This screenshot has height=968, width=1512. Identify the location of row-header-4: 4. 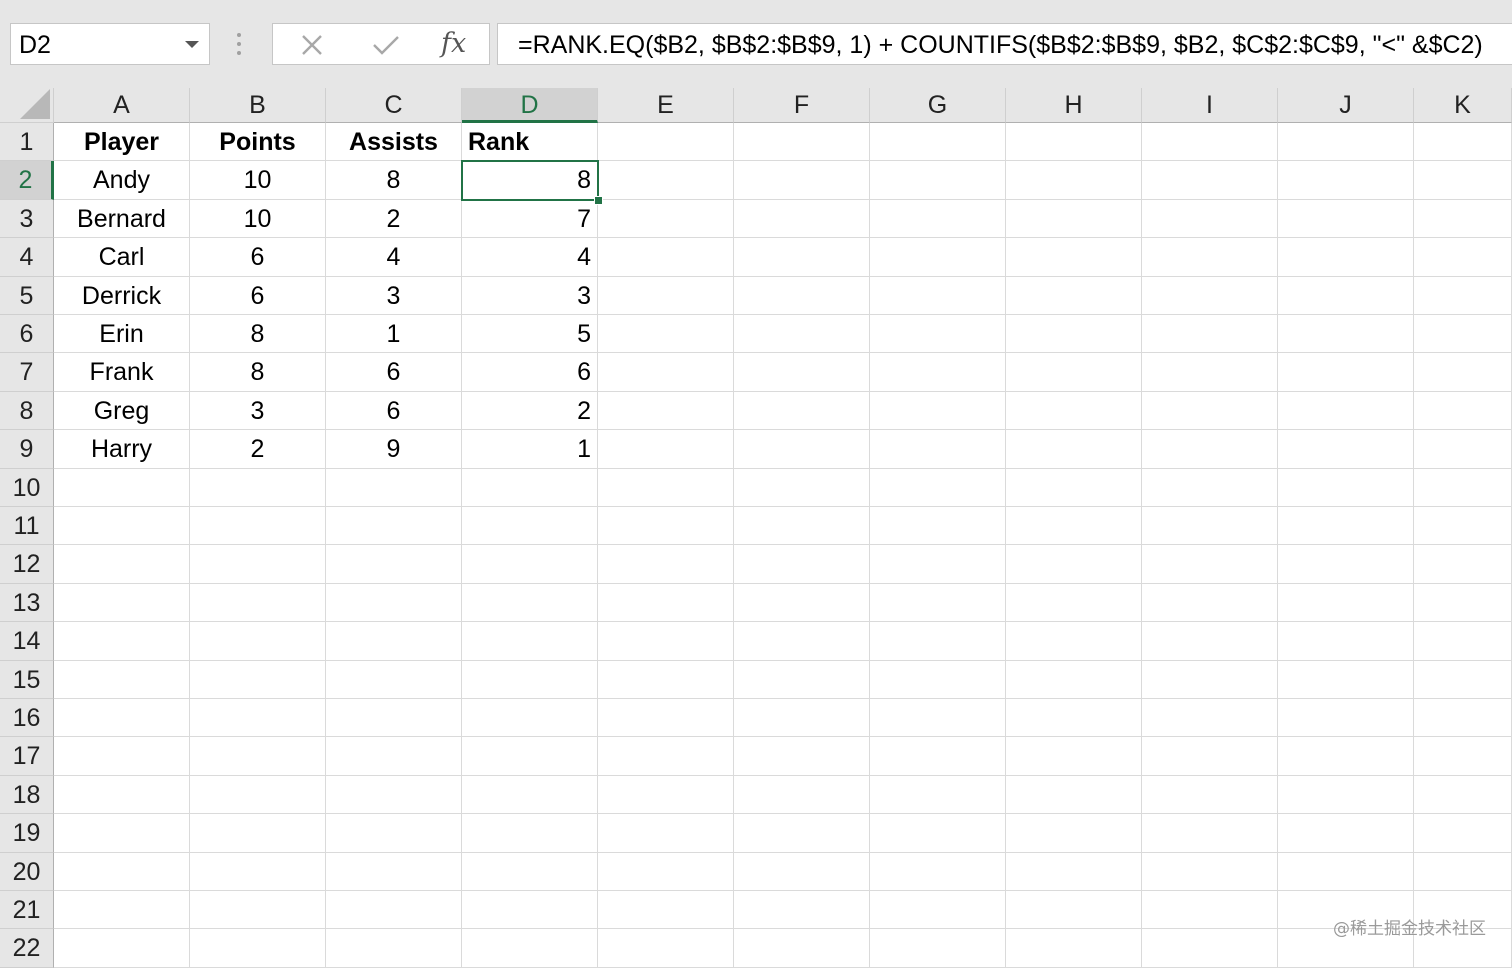
(27, 257).